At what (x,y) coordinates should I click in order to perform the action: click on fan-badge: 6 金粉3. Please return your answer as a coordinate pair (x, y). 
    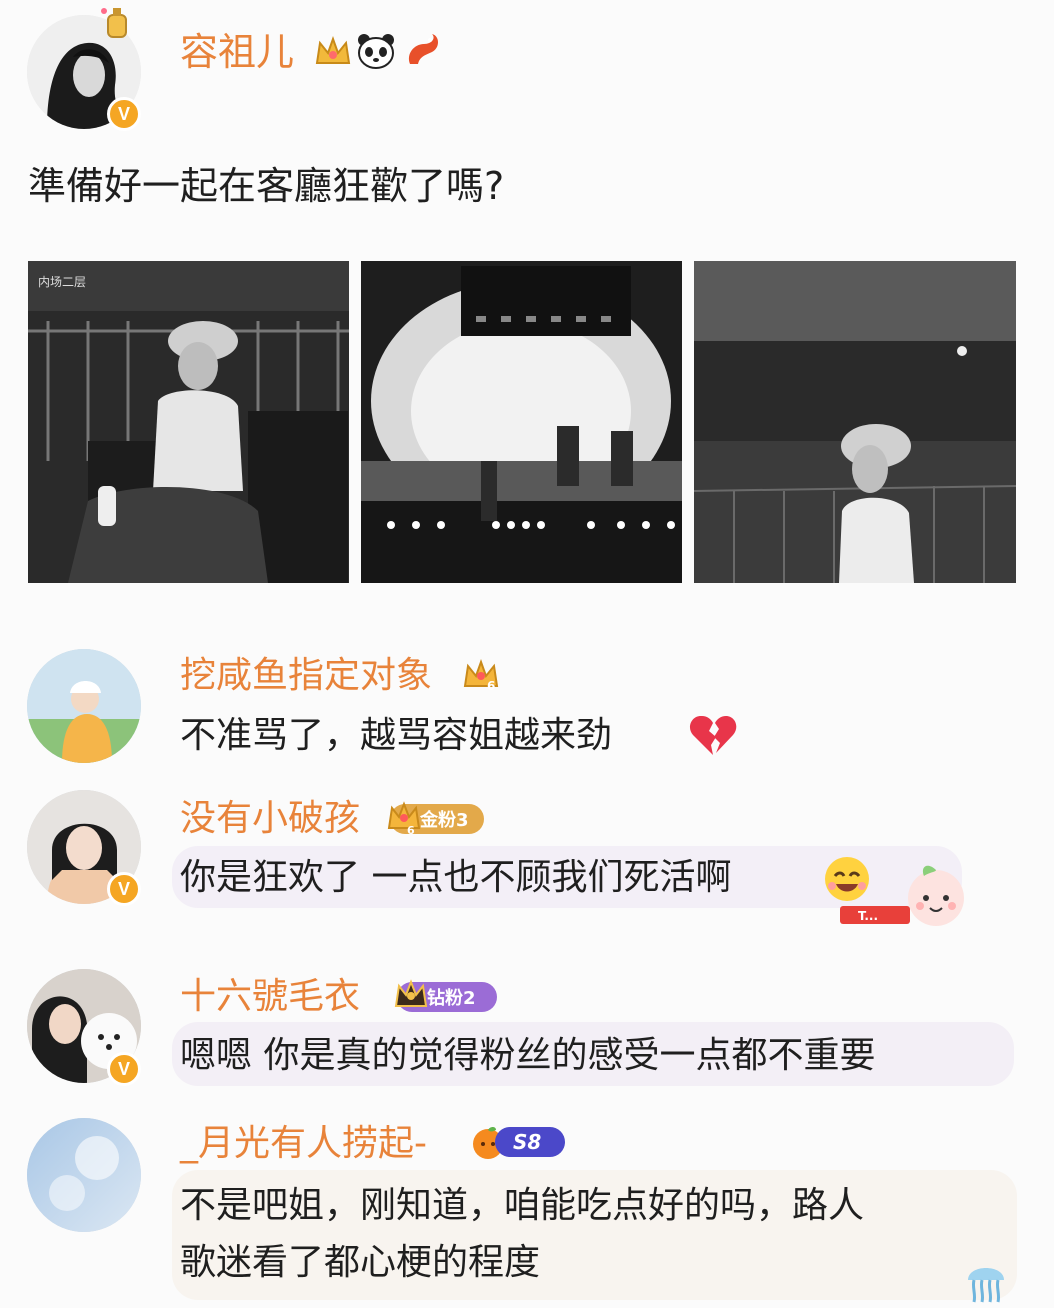
    Looking at the image, I should click on (435, 818).